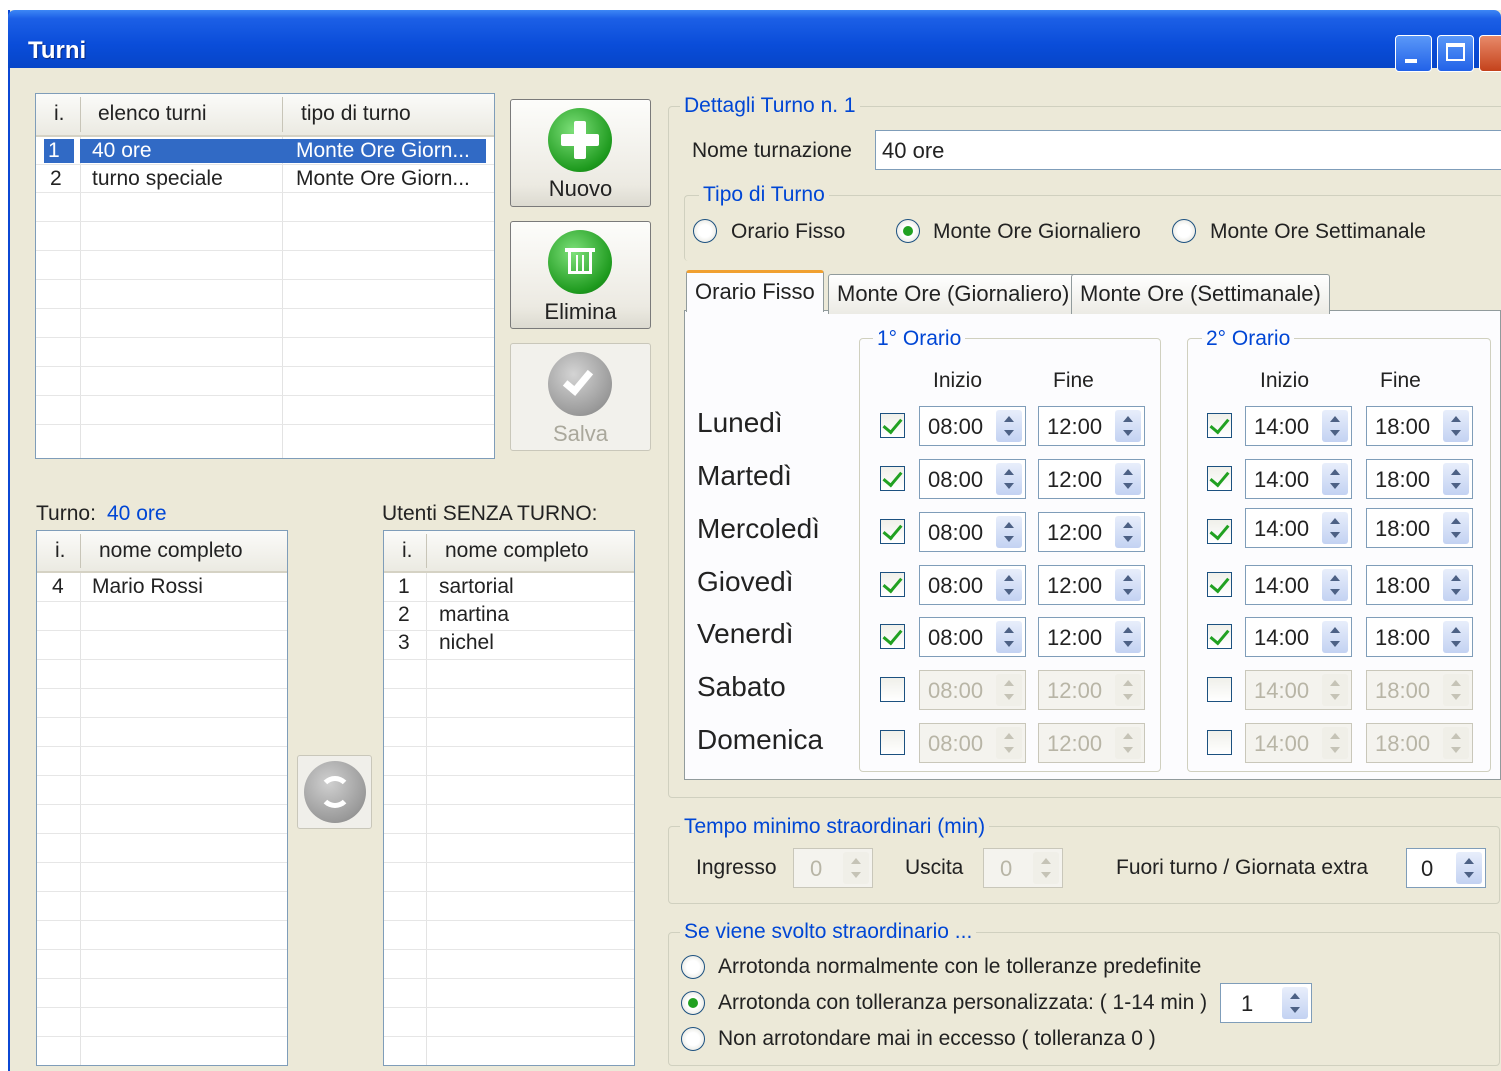 This screenshot has width=1501, height=1071. What do you see at coordinates (56, 178) in the screenshot?
I see `cell-index: 2` at bounding box center [56, 178].